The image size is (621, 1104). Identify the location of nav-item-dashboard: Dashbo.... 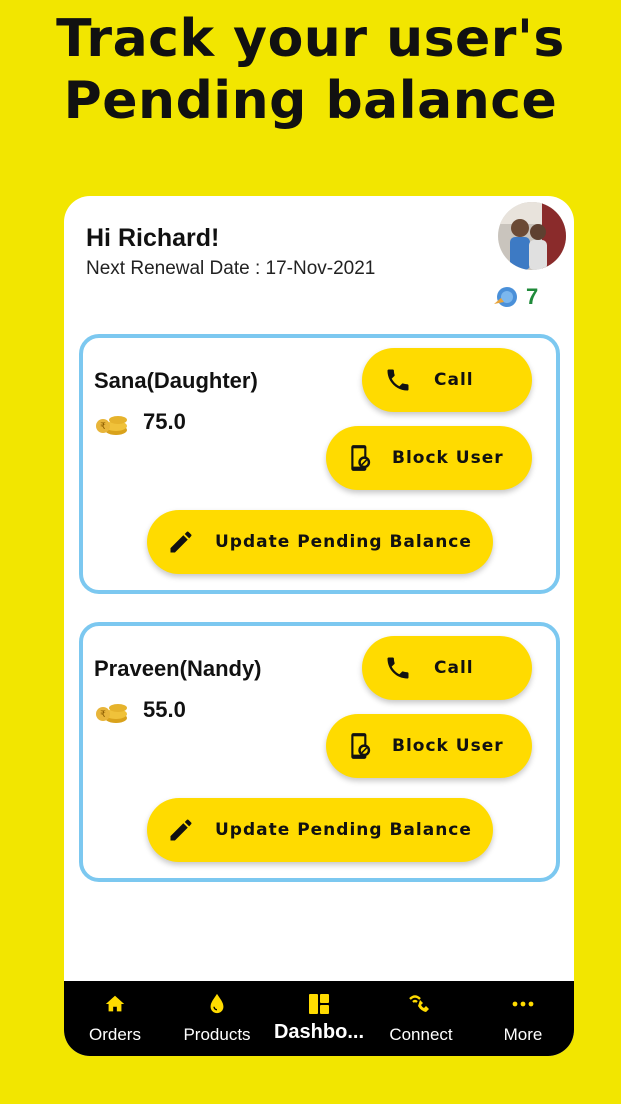
(319, 1017).